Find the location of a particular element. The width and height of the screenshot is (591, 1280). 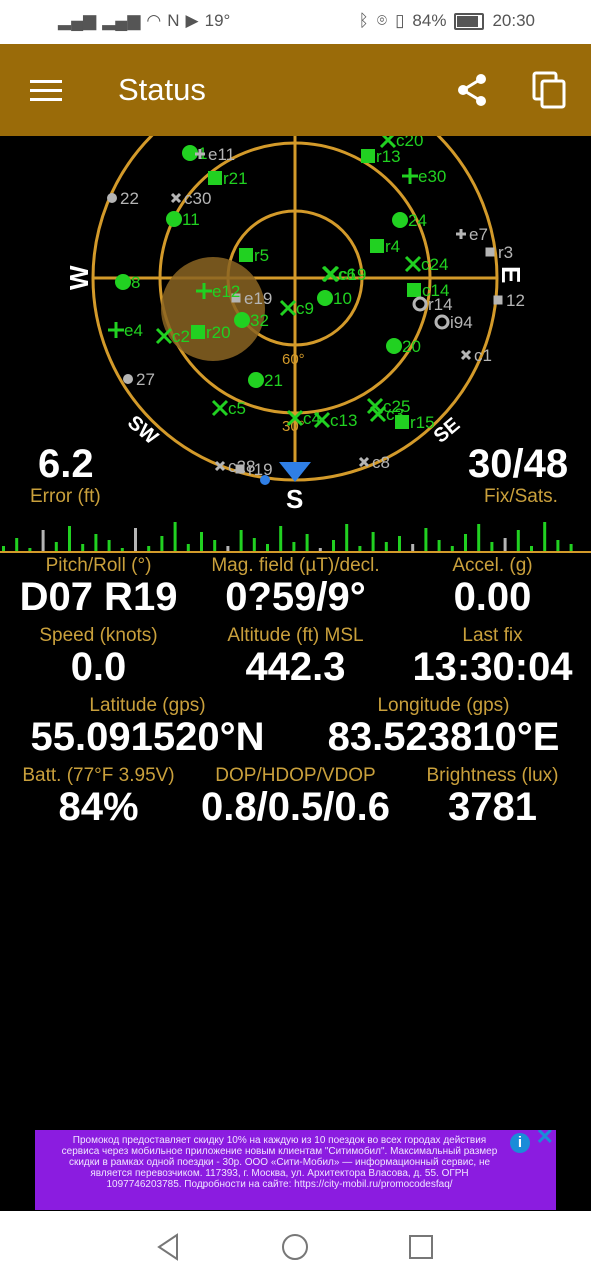

satellite-marker: r5 is located at coordinates (254, 255).